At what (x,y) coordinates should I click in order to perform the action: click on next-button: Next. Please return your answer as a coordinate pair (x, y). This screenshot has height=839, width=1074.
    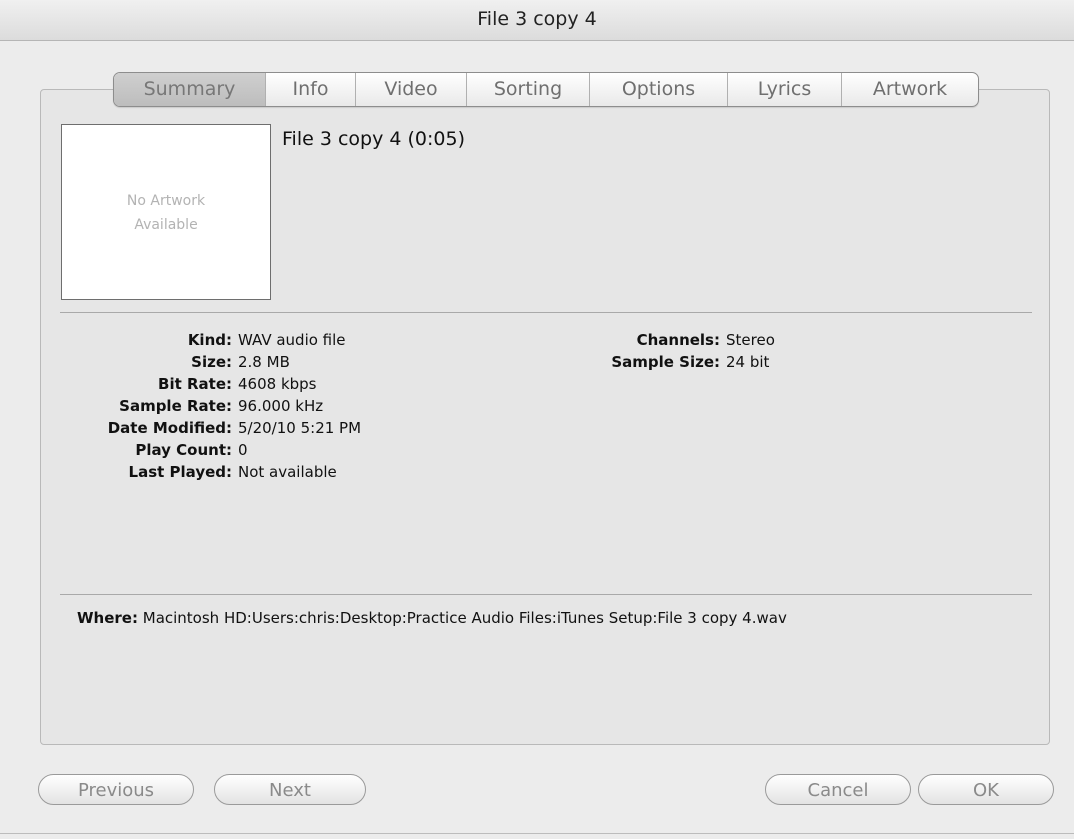
    Looking at the image, I should click on (290, 789).